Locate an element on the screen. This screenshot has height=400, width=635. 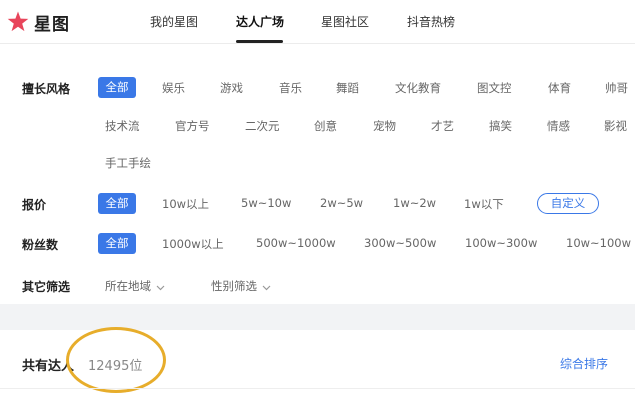
fans-option: 10w~100w is located at coordinates (598, 243).